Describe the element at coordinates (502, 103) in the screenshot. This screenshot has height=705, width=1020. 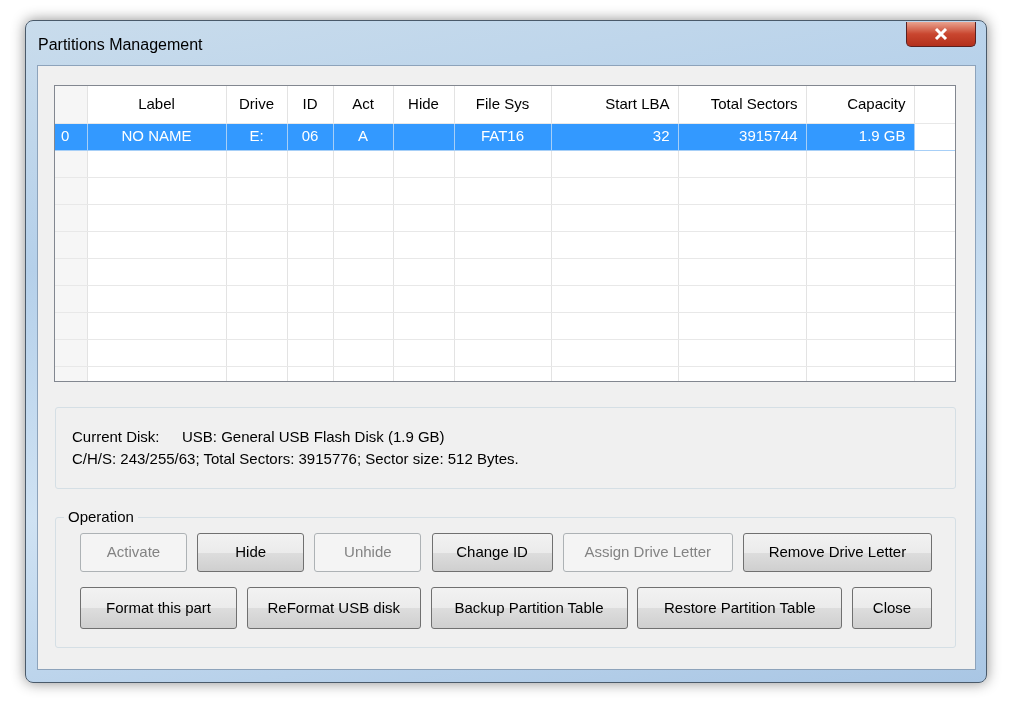
I see `column-header: File Sys` at that location.